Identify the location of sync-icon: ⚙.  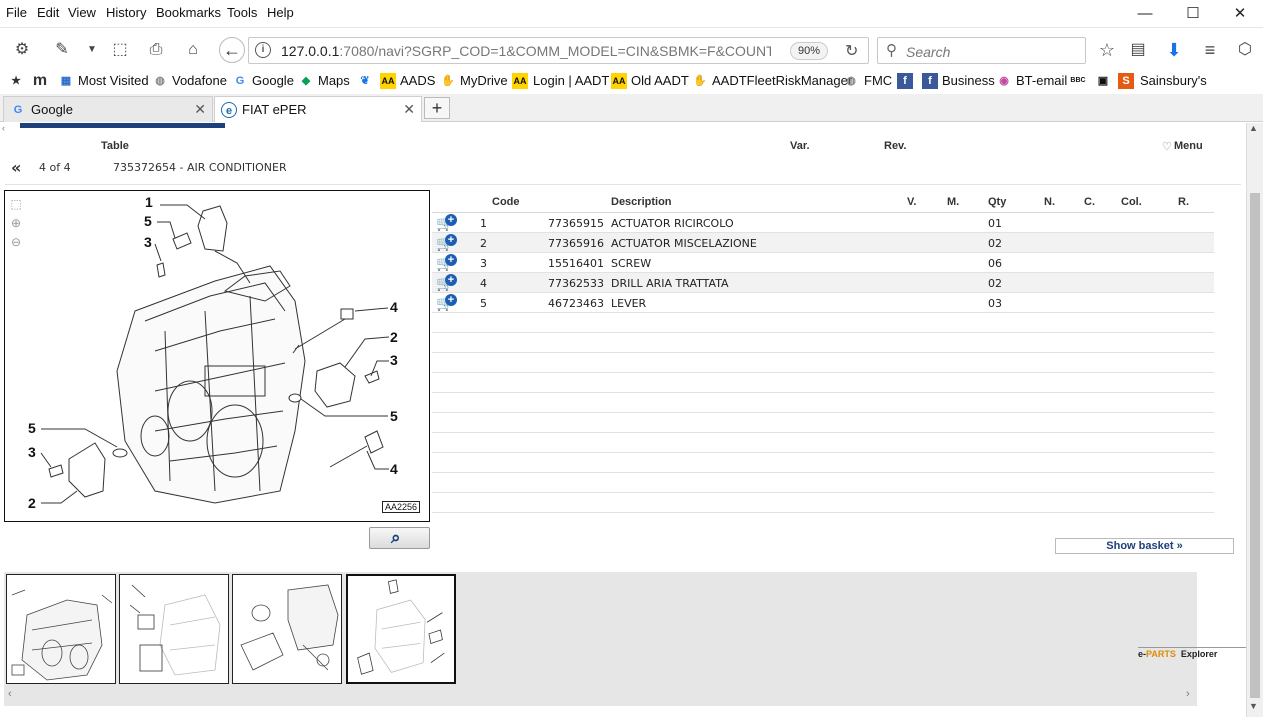
(22, 50).